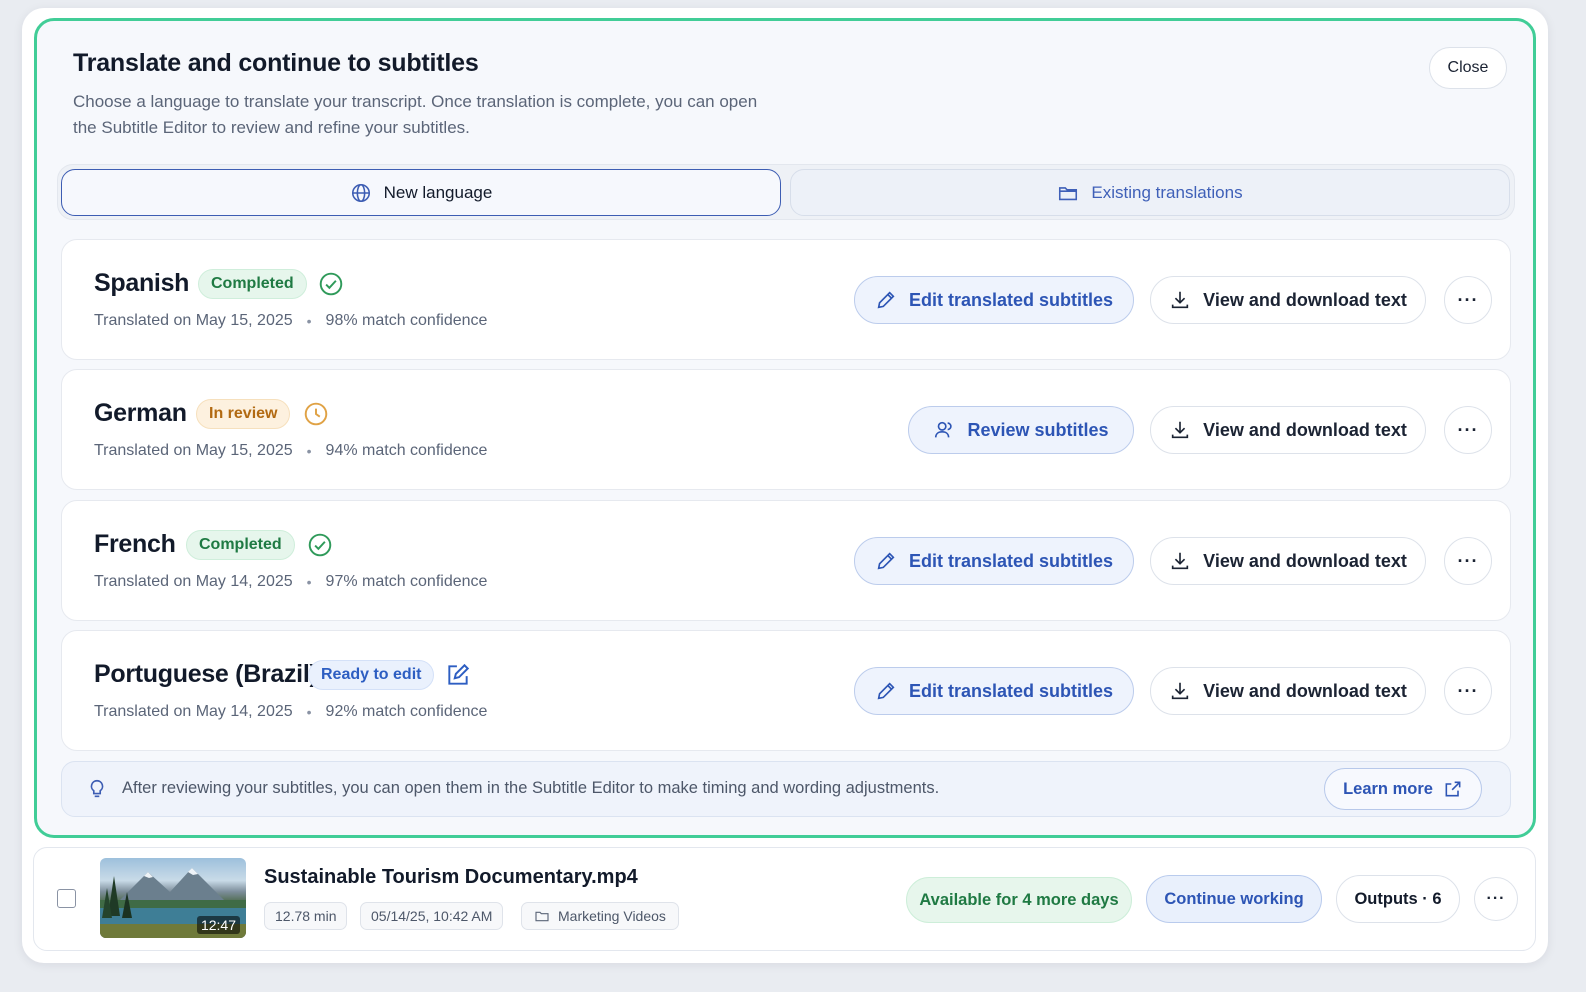 This screenshot has width=1586, height=992. What do you see at coordinates (786, 192) in the screenshot?
I see `tab-bar: New language Existing translations` at bounding box center [786, 192].